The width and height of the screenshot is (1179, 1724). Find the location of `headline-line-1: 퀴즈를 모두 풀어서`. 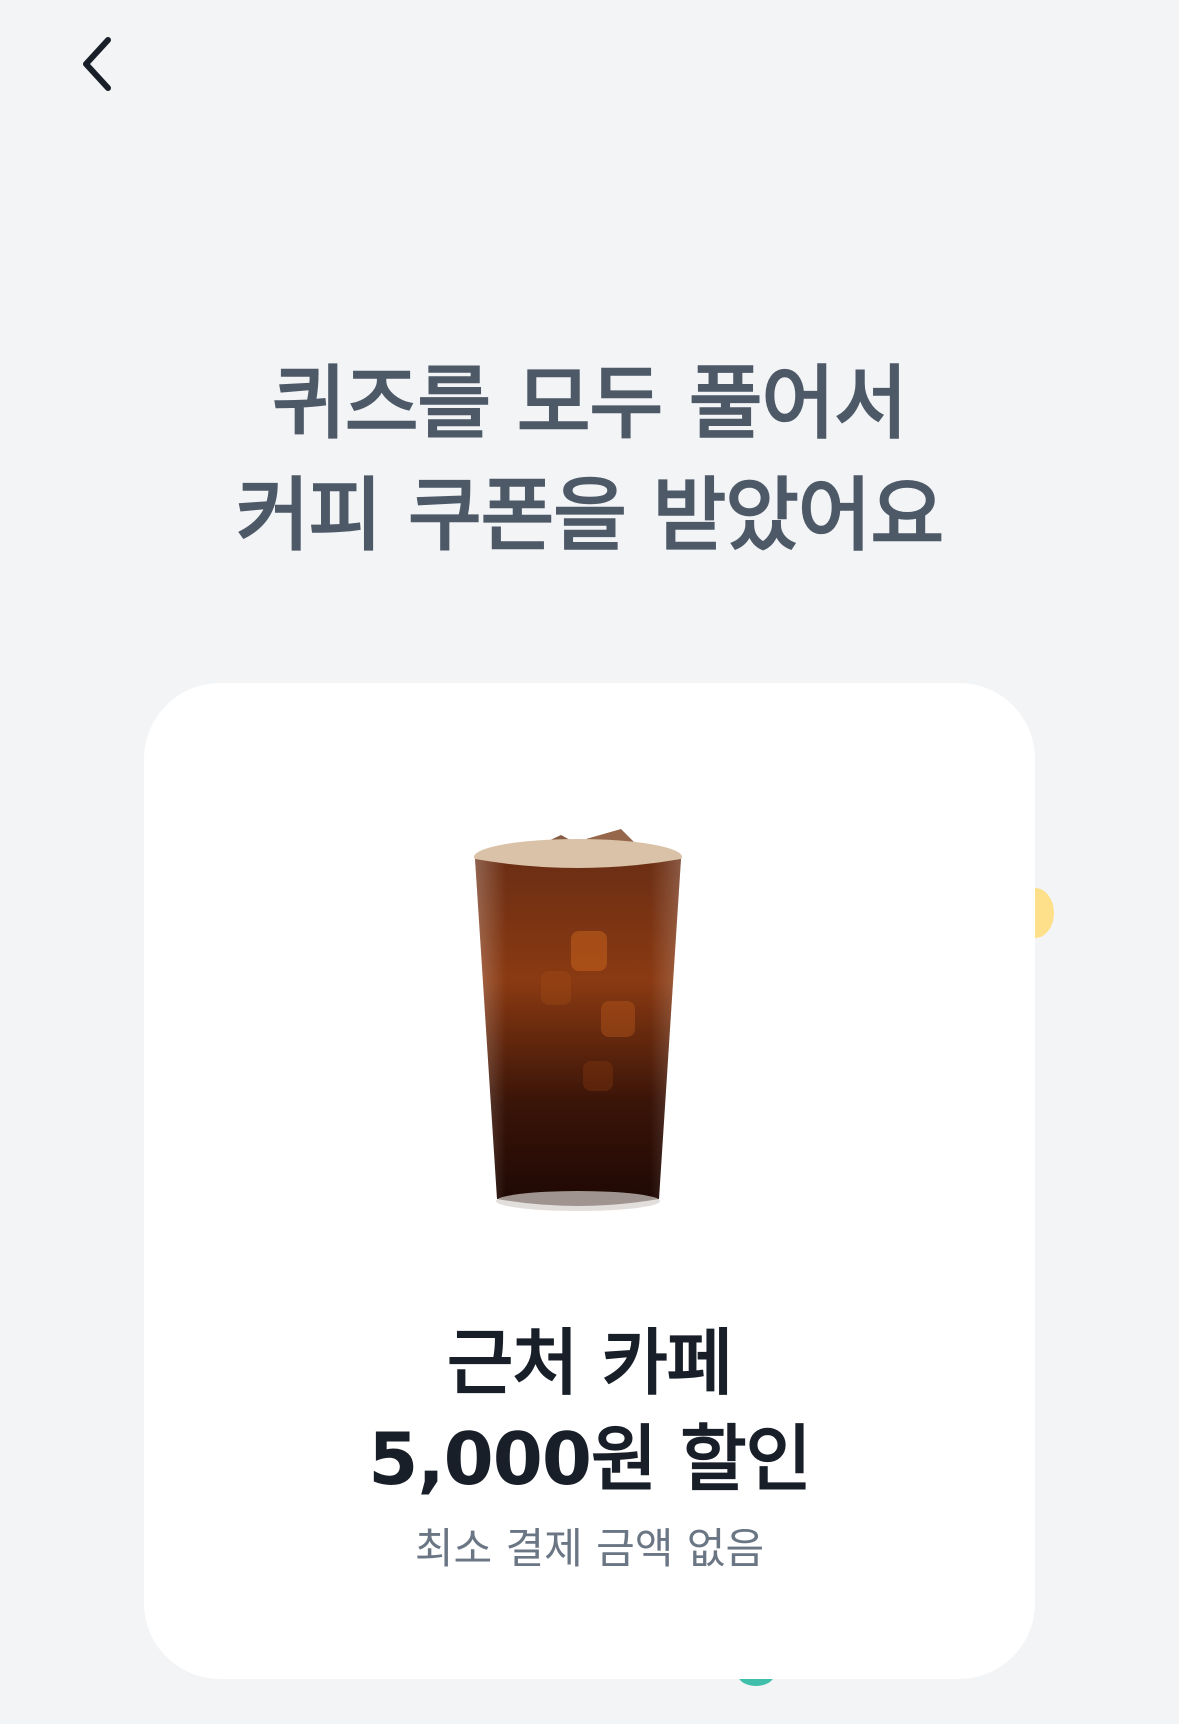

headline-line-1: 퀴즈를 모두 풀어서 is located at coordinates (590, 403).